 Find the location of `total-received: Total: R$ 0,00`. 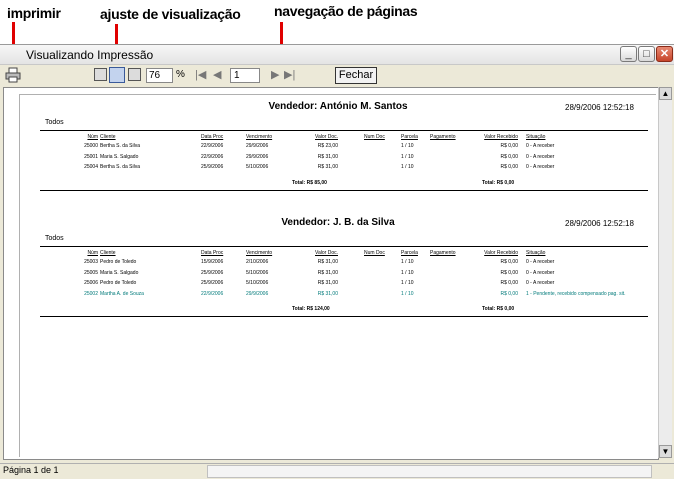

total-received: Total: R$ 0,00 is located at coordinates (498, 309).